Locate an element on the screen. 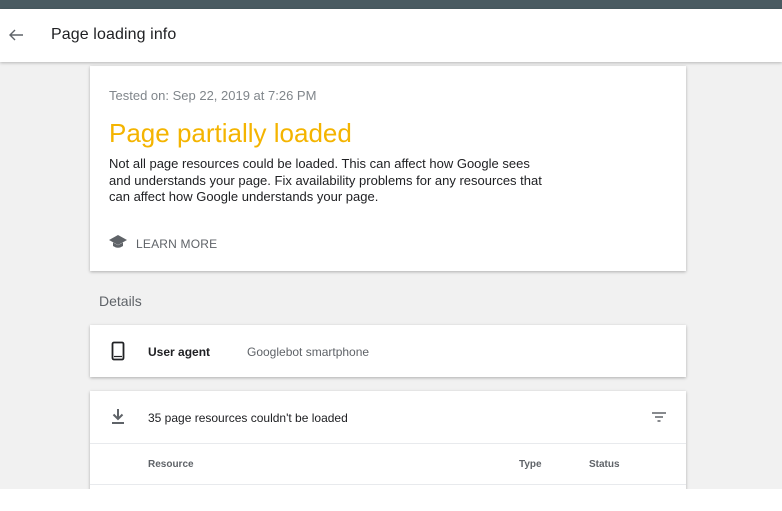 Image resolution: width=782 pixels, height=511 pixels. user-agent-card: User agent Googlebot smartphone is located at coordinates (388, 351).